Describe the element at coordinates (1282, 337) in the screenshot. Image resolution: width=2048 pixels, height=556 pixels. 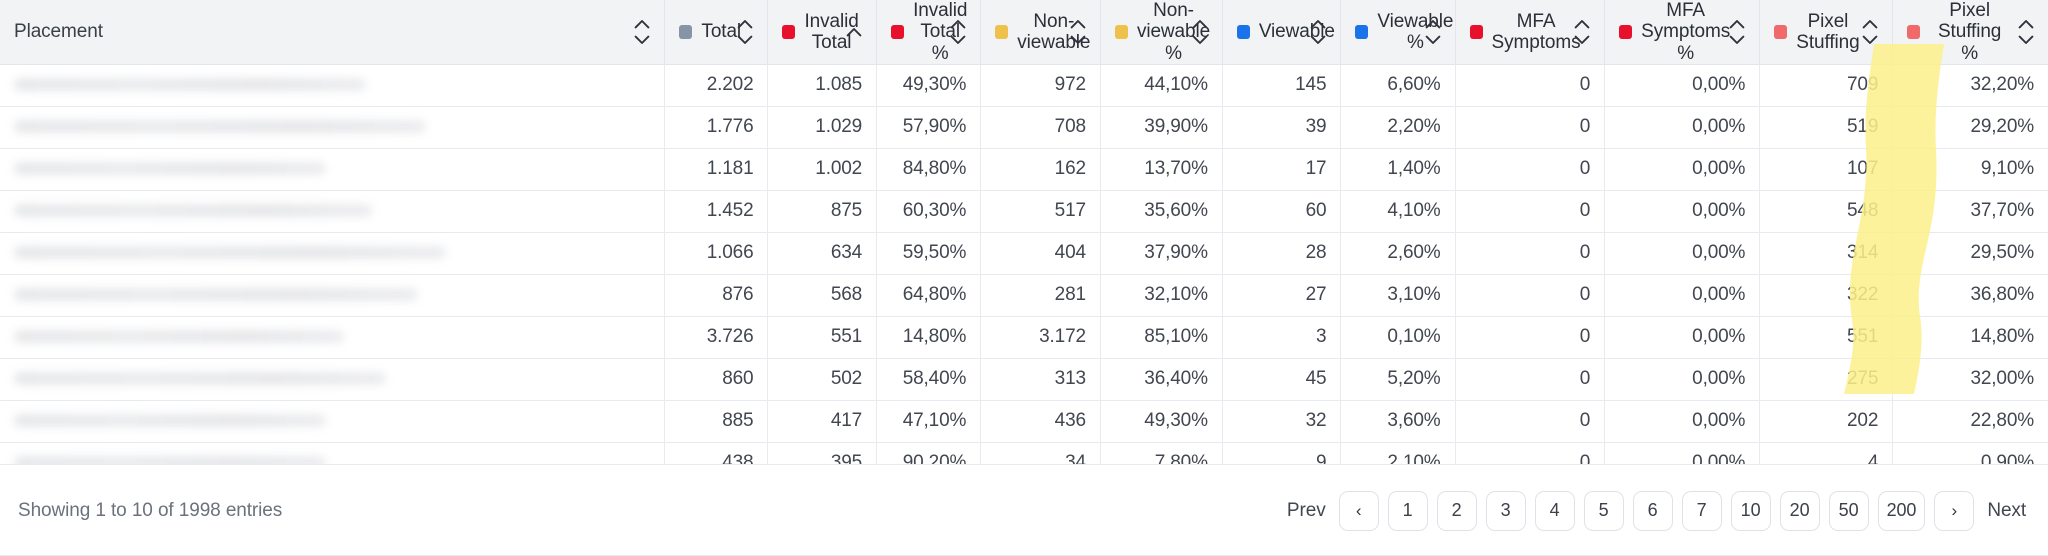
I see `cell-viewable: 3` at that location.